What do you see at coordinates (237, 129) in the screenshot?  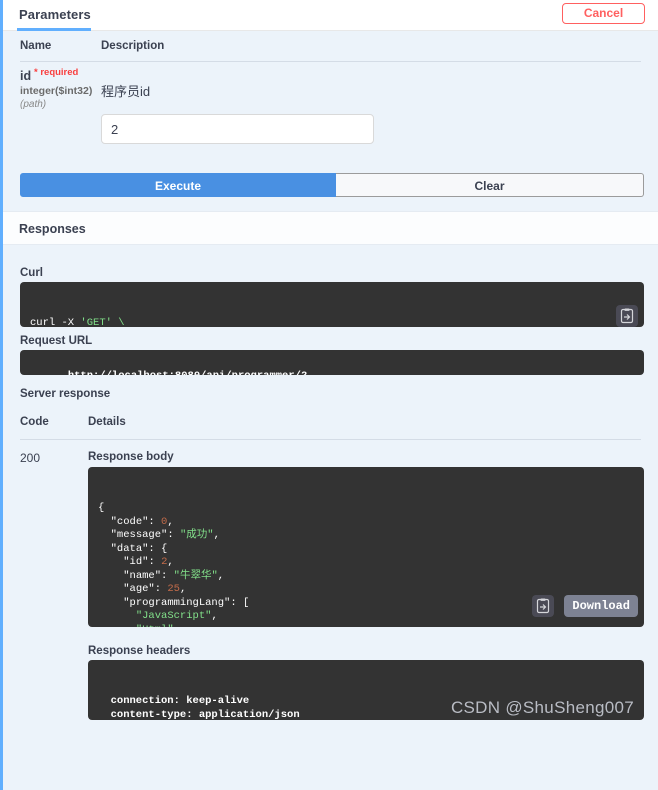 I see `parameter-value-input` at bounding box center [237, 129].